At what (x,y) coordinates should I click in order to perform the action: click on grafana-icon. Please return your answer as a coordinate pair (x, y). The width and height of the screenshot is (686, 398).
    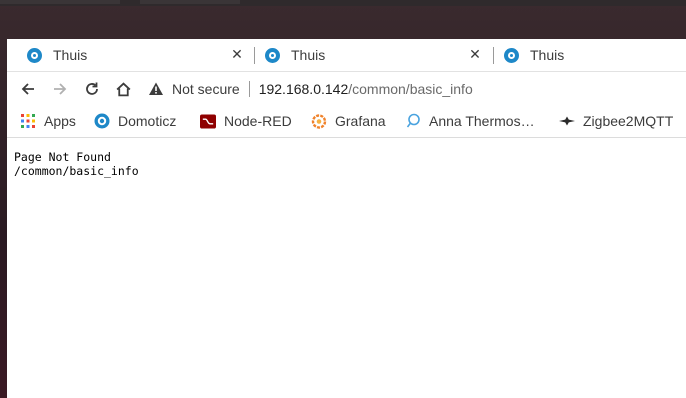
    Looking at the image, I should click on (319, 121).